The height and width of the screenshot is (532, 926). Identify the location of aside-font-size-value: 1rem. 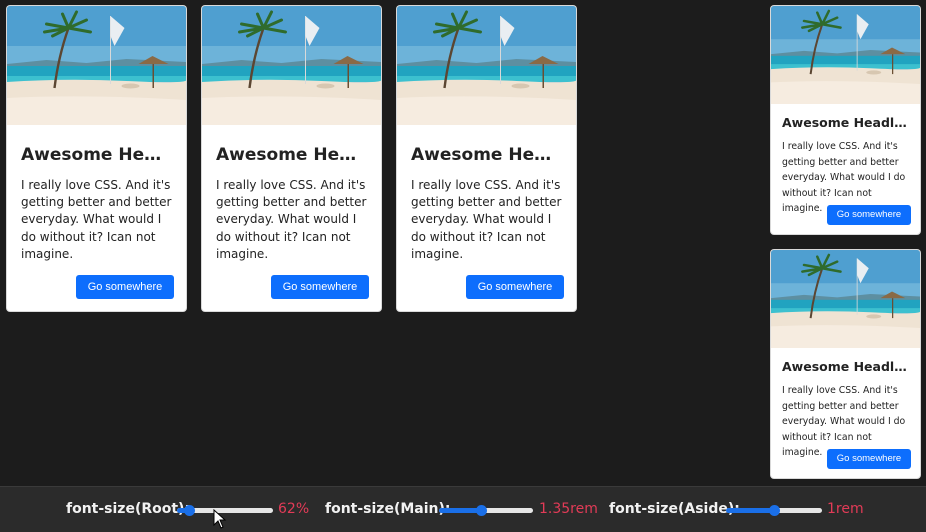
(845, 509).